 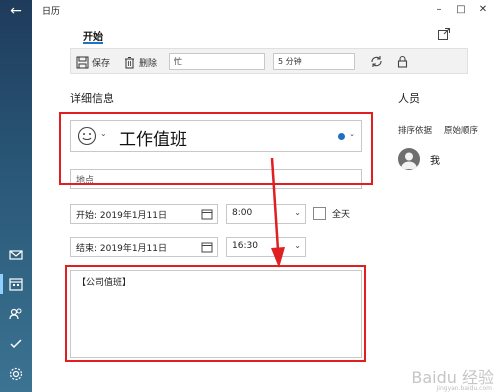 What do you see at coordinates (415, 130) in the screenshot?
I see `sort-by-label: 排序依据` at bounding box center [415, 130].